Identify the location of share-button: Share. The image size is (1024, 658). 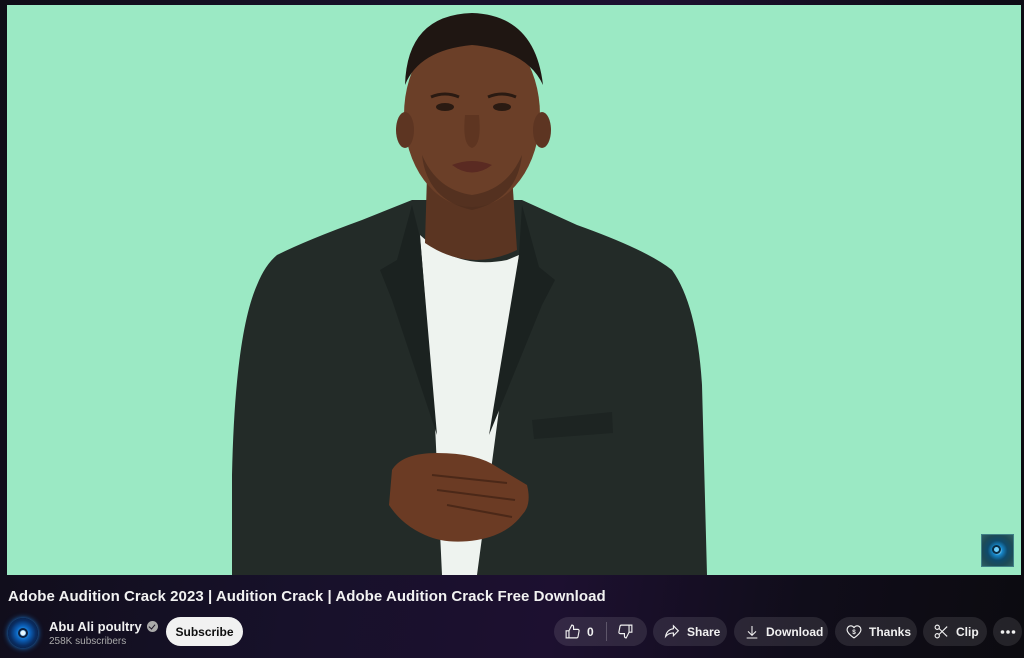
(690, 631).